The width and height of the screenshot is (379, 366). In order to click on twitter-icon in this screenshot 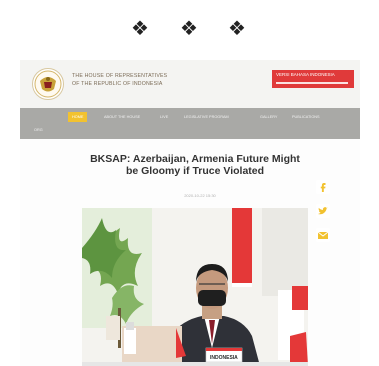, I will do `click(323, 211)`.